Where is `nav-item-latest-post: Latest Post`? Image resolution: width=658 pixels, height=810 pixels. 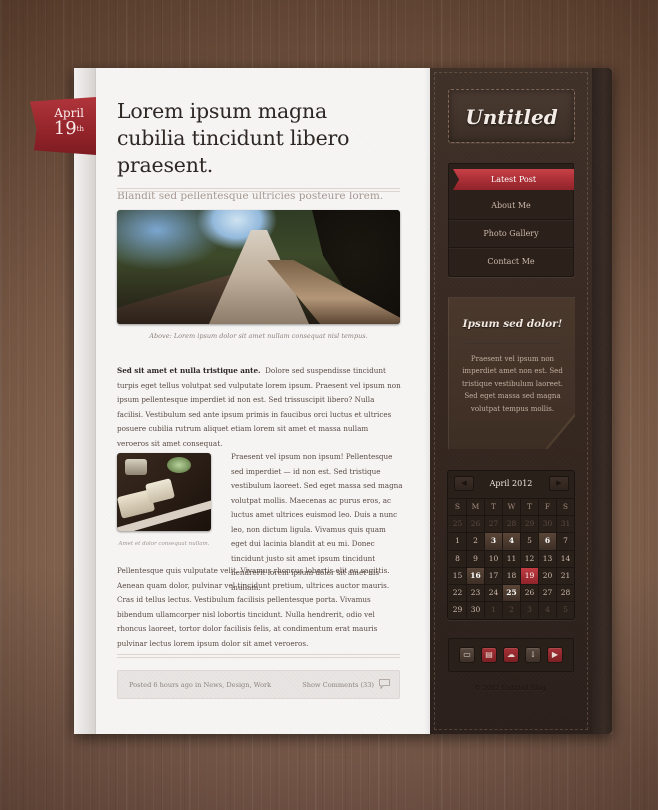
nav-item-latest-post: Latest Post is located at coordinates (513, 179).